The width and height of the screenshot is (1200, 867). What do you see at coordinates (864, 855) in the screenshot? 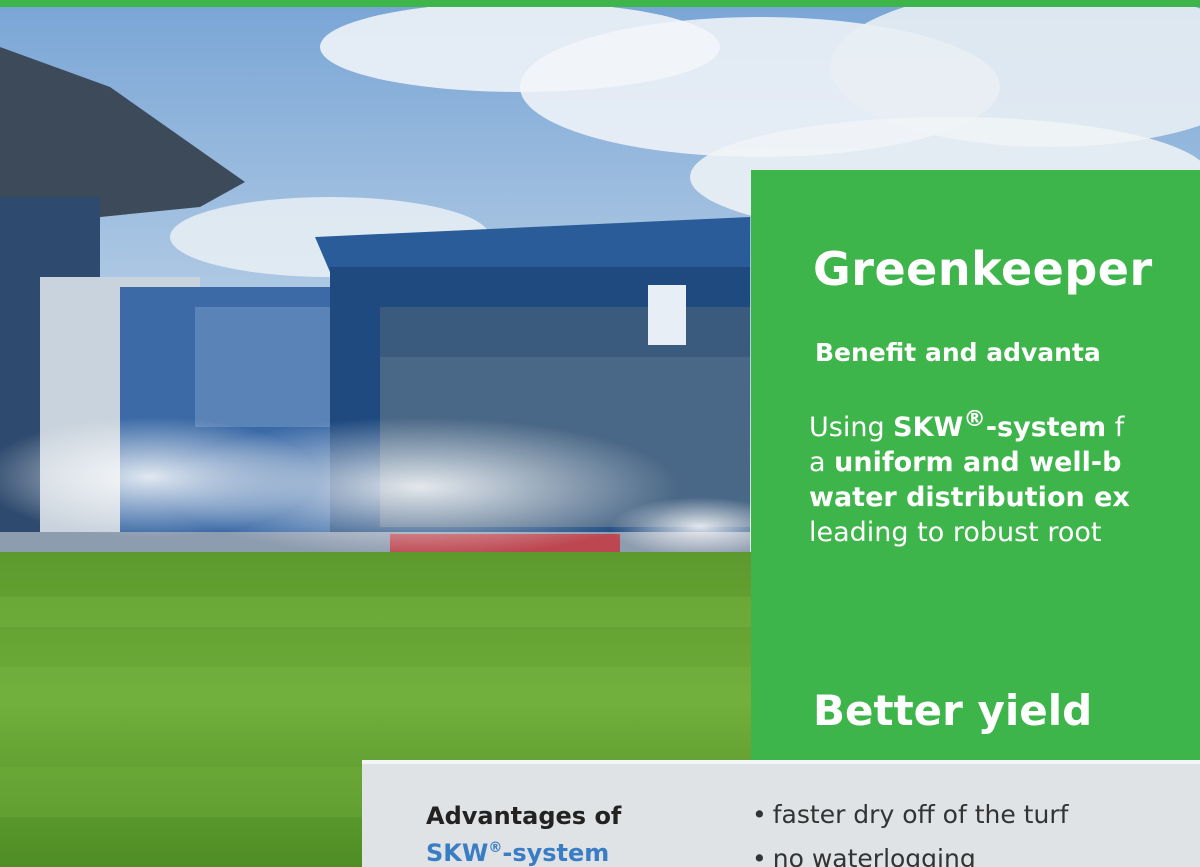
I see `list-item: • no waterlogging` at bounding box center [864, 855].